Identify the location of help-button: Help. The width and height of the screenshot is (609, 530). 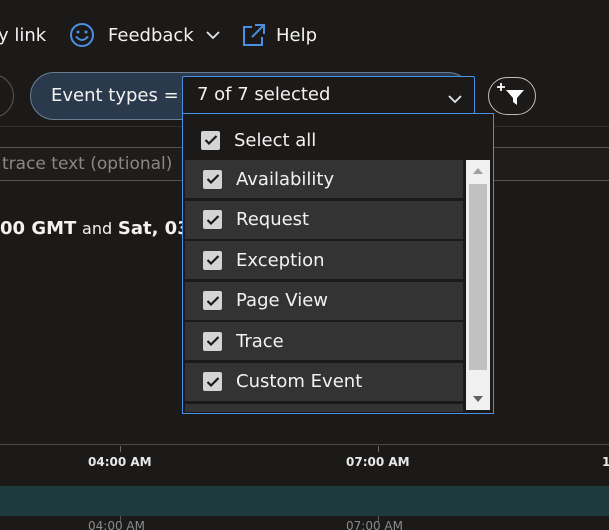
(278, 35).